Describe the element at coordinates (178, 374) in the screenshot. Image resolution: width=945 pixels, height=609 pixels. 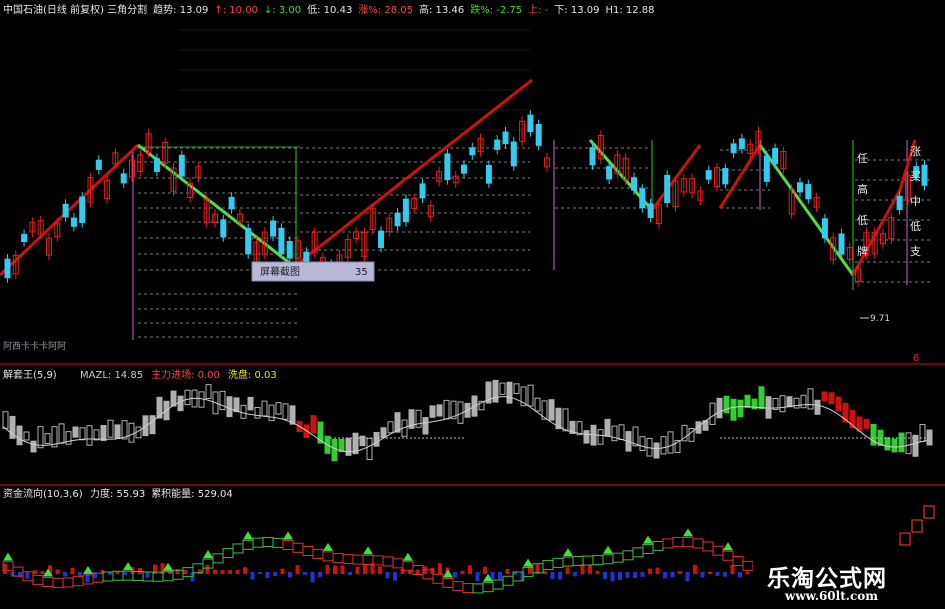
I see `panel2-values: MAZL: 14.85 主力进场: 0.00 洗盘: 0.03` at that location.